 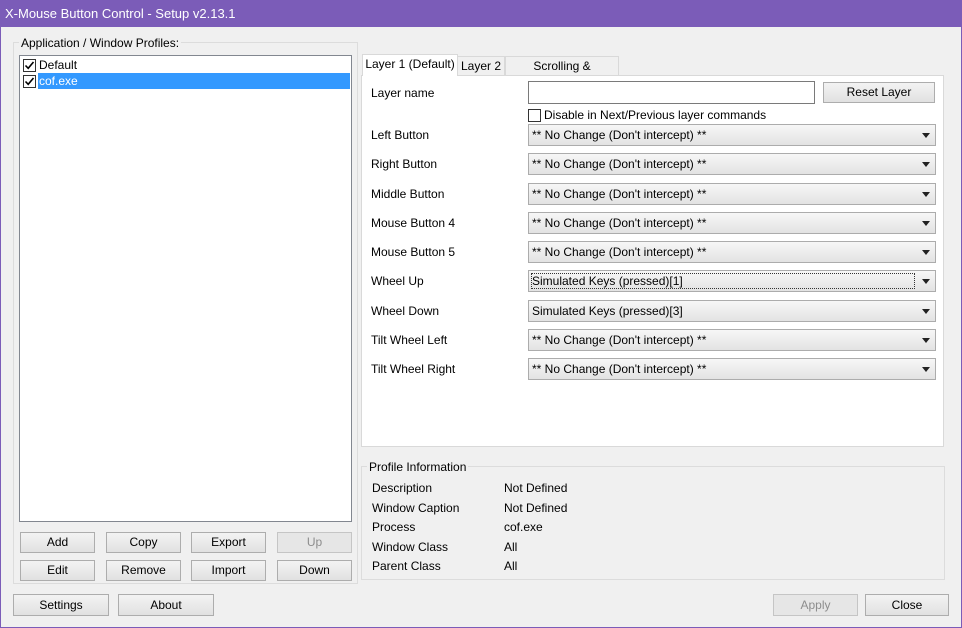 What do you see at coordinates (166, 605) in the screenshot?
I see `about-button: About` at bounding box center [166, 605].